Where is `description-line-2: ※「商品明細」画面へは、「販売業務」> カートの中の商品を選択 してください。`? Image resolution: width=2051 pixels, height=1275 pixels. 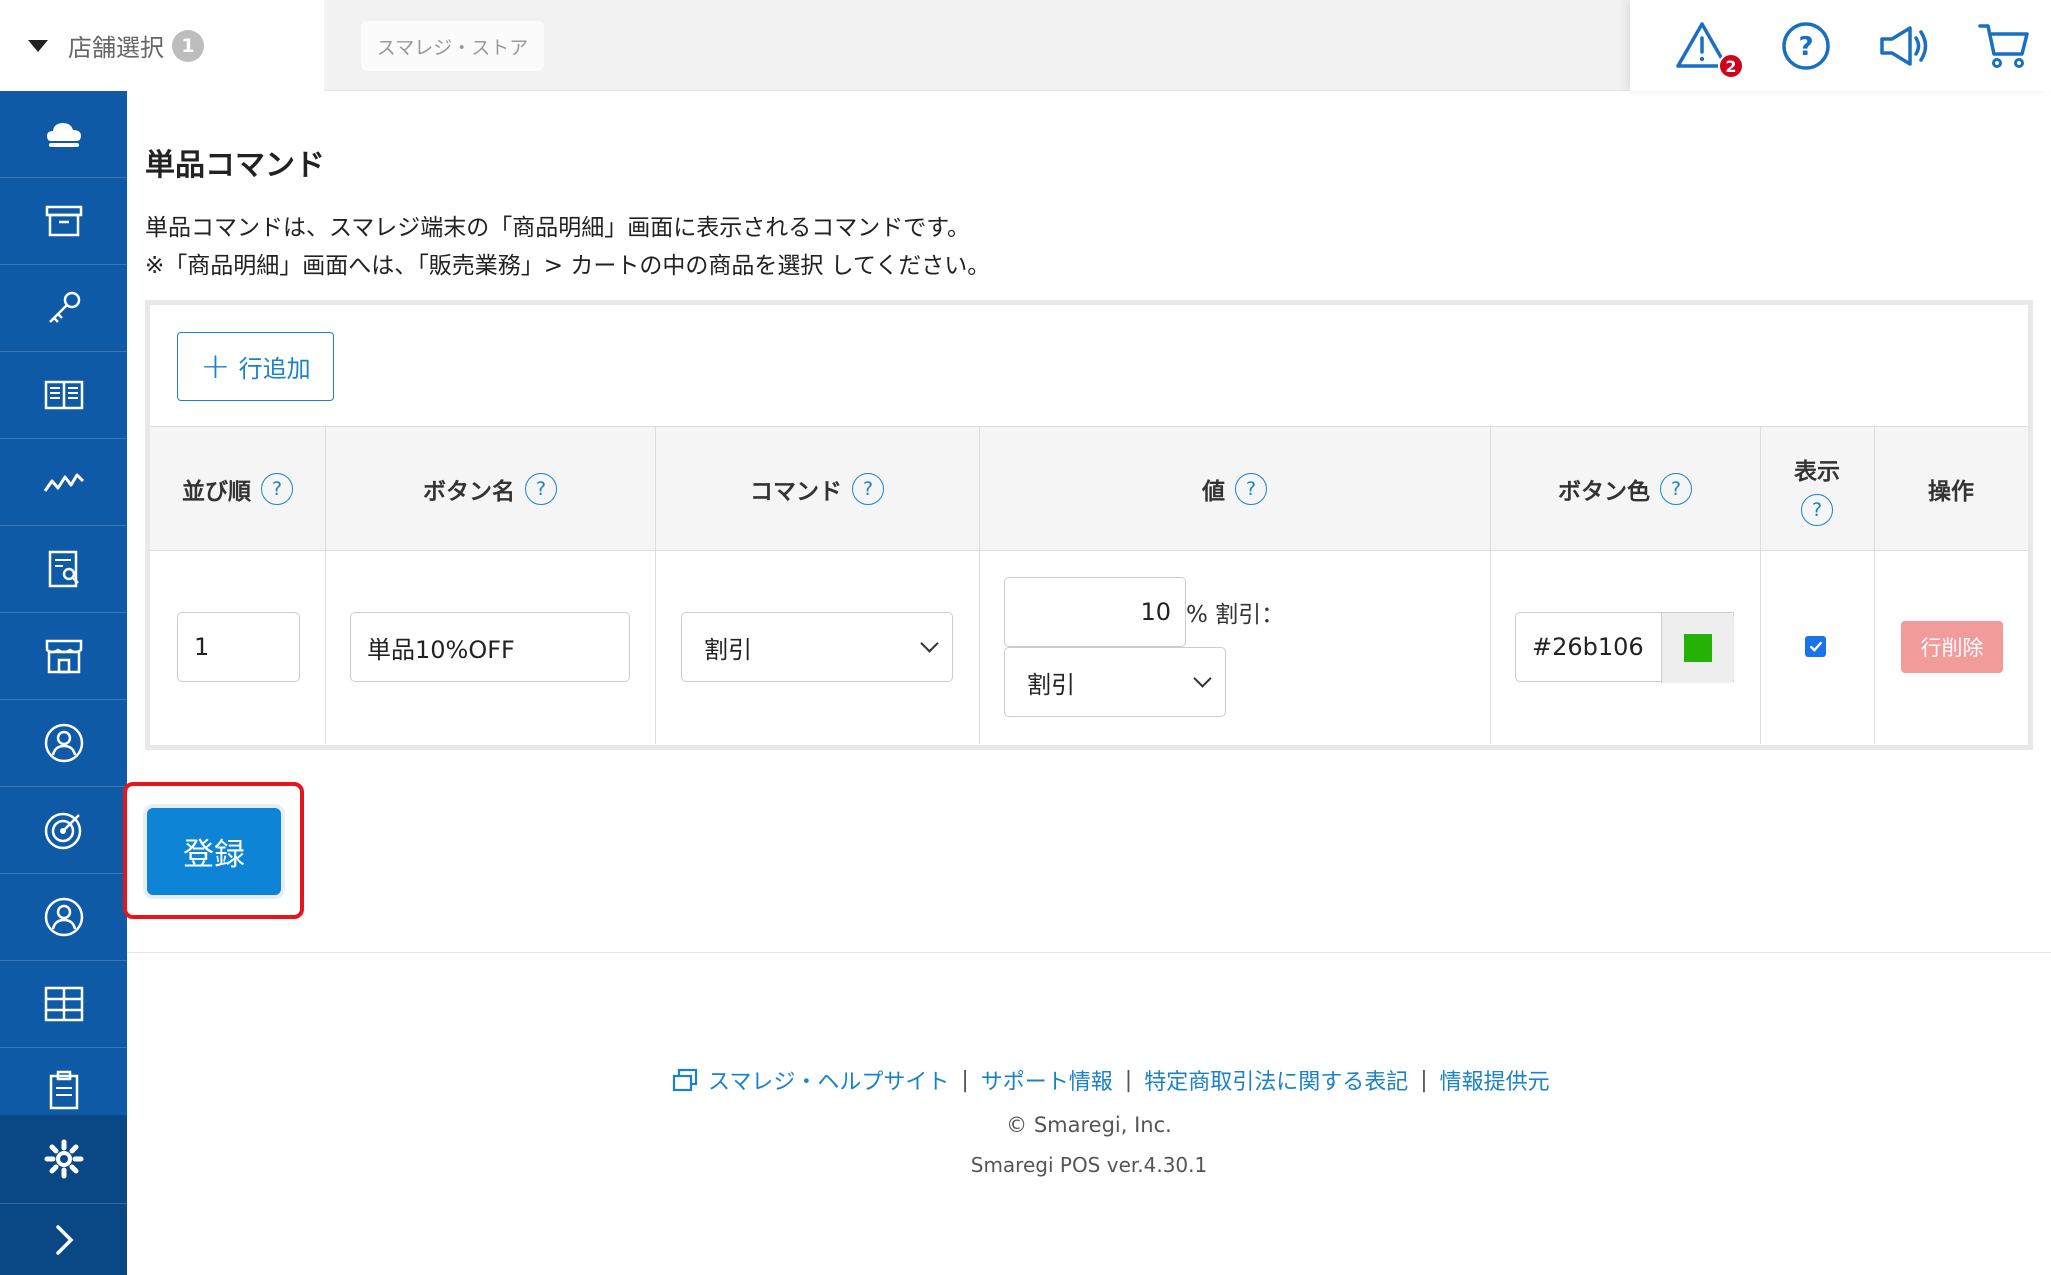
description-line-2: ※「商品明細」画面へは、「販売業務」> カートの中の商品を選択 してください。 is located at coordinates (568, 266).